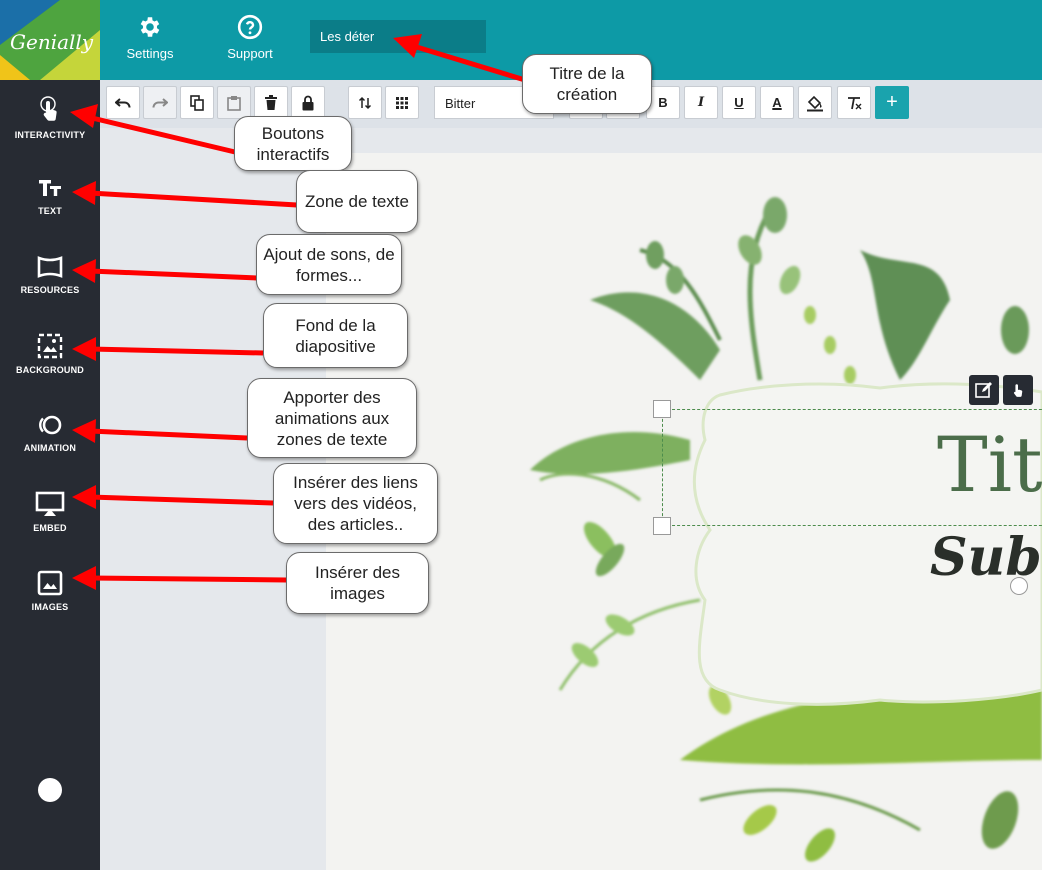 This screenshot has width=1042, height=870. What do you see at coordinates (50, 790) in the screenshot?
I see `add-page-button` at bounding box center [50, 790].